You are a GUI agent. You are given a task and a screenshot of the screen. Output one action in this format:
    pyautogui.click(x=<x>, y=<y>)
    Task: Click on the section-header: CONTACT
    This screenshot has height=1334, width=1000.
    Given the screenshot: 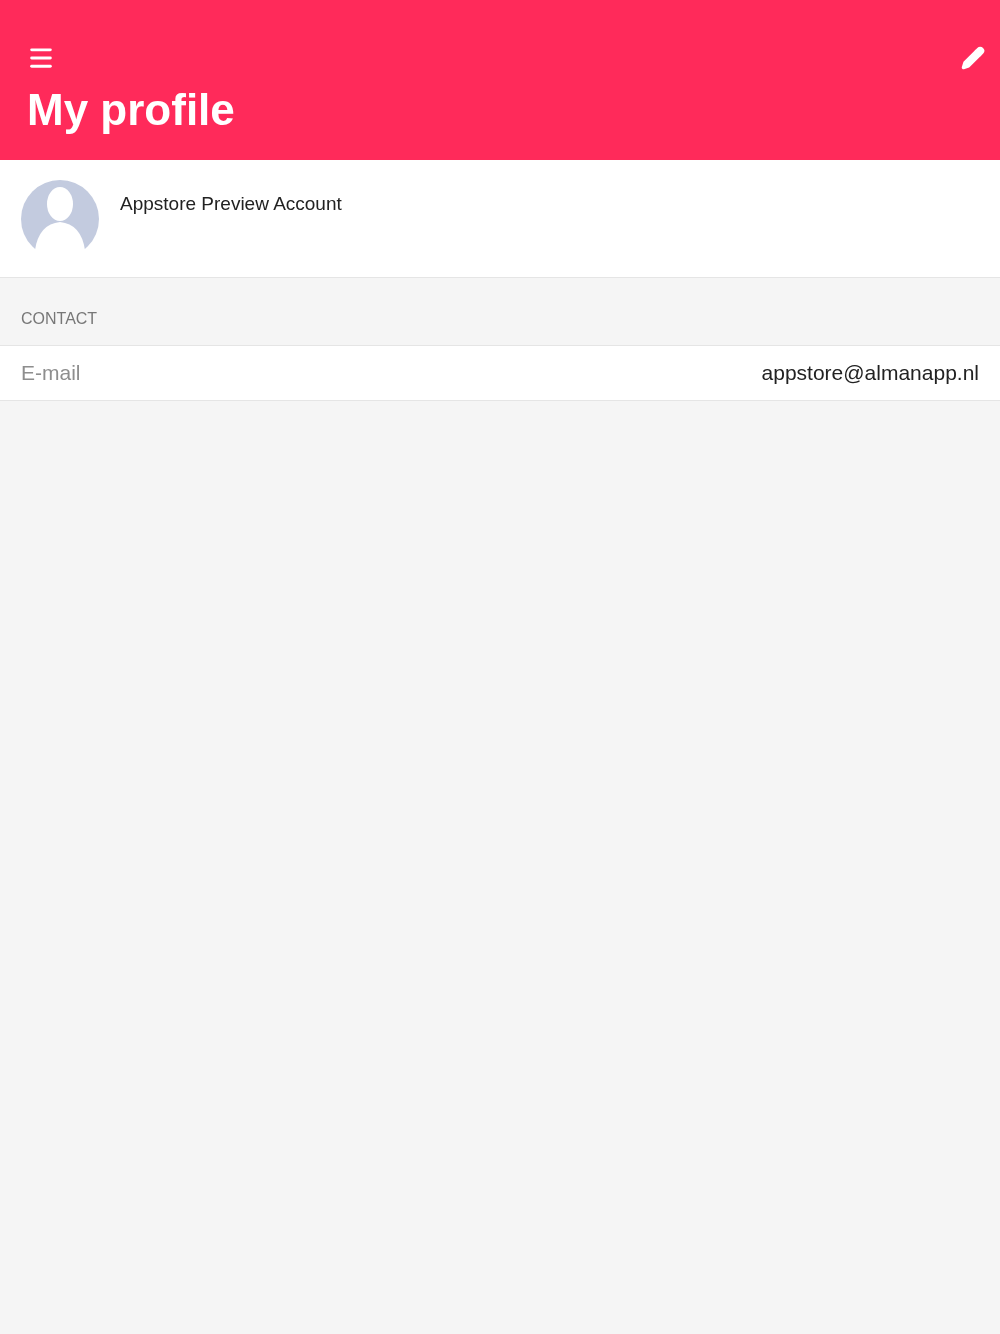 What is the action you would take?
    pyautogui.click(x=59, y=319)
    